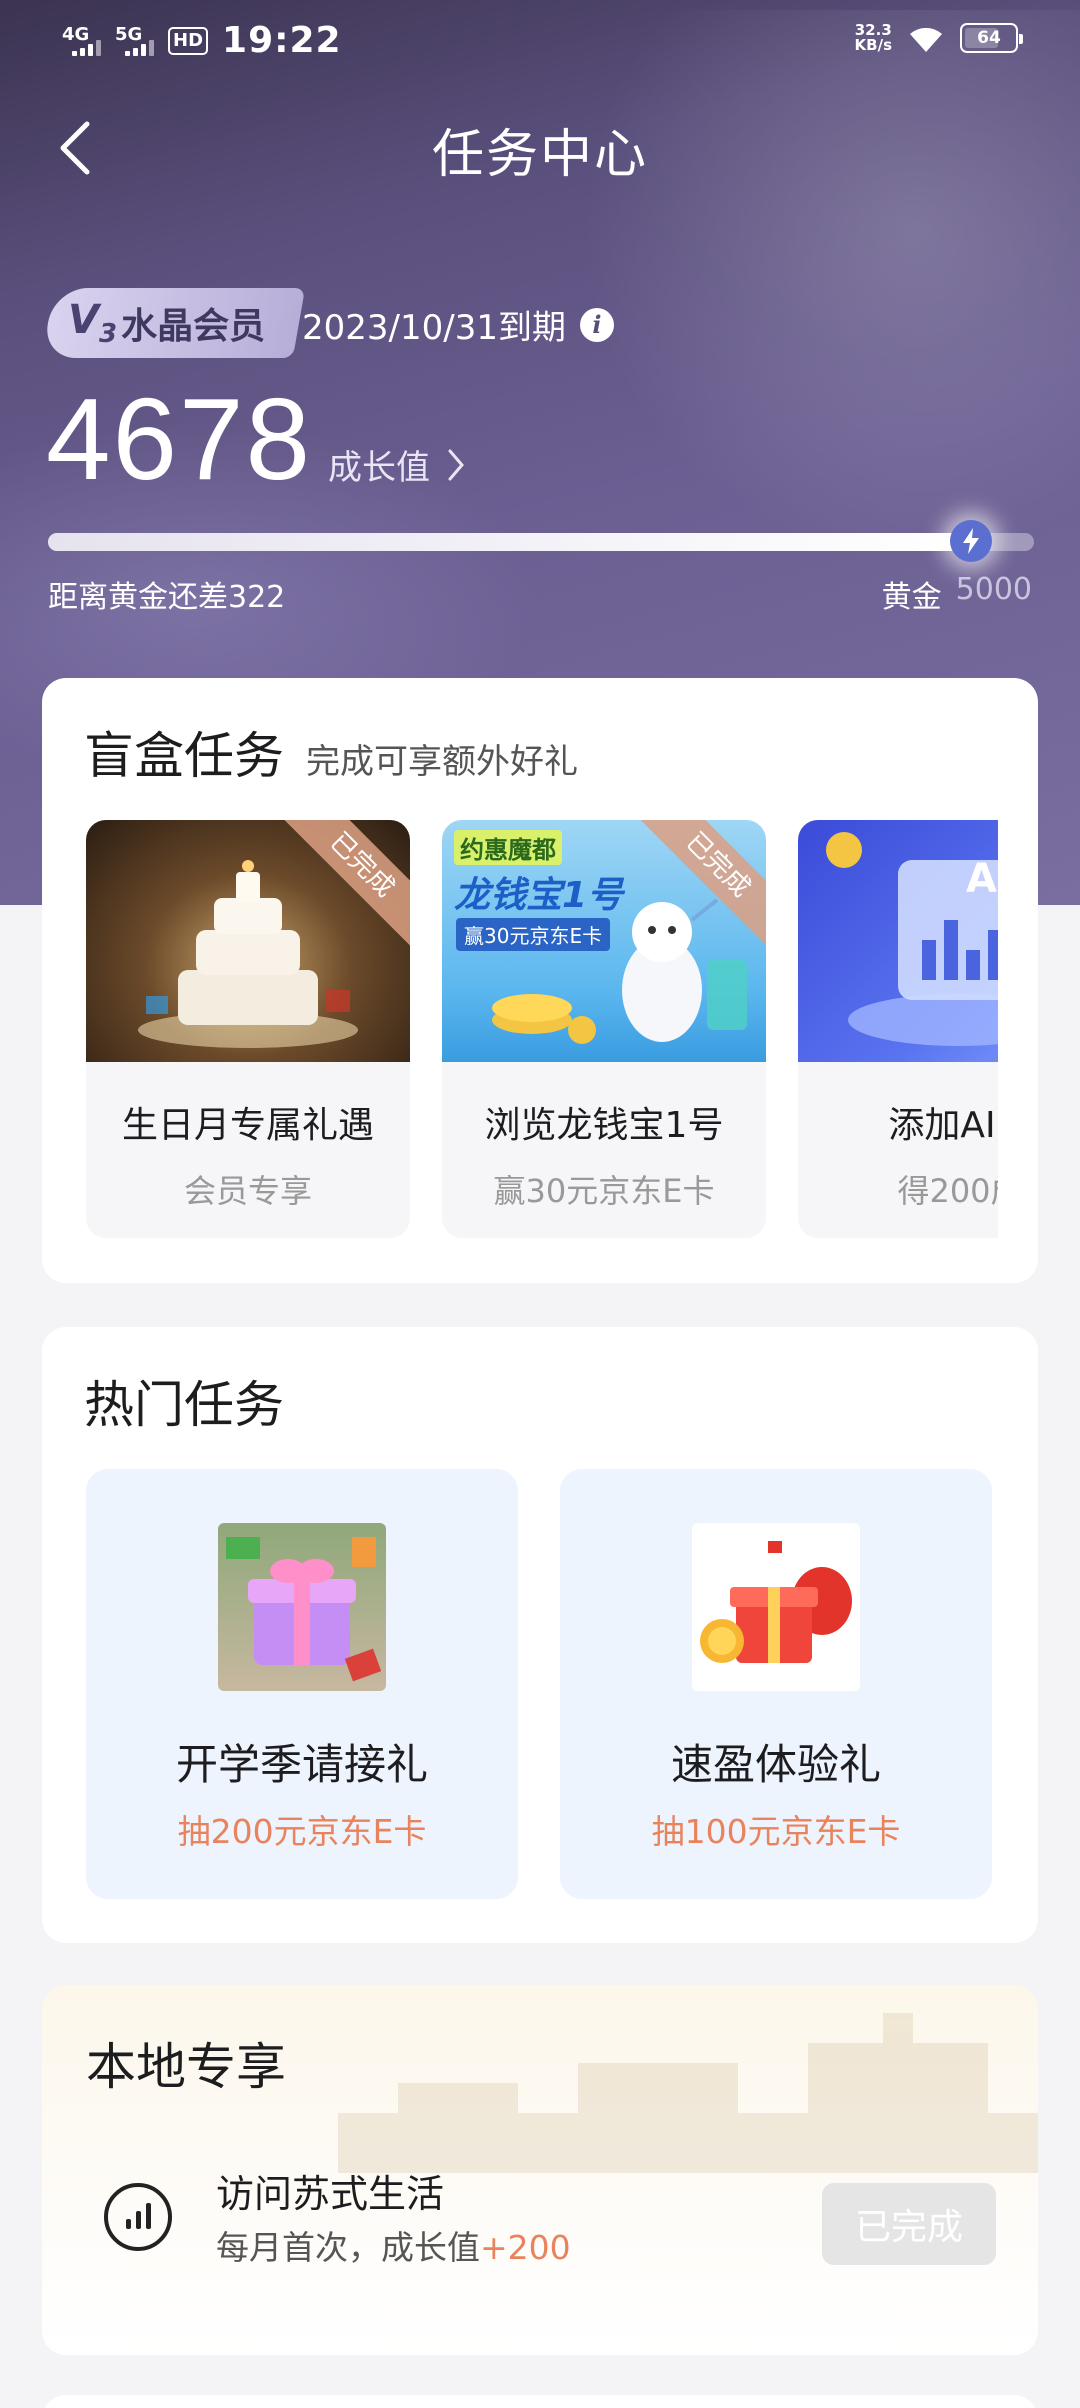  Describe the element at coordinates (302, 1607) in the screenshot. I see `gift-box-image` at that location.